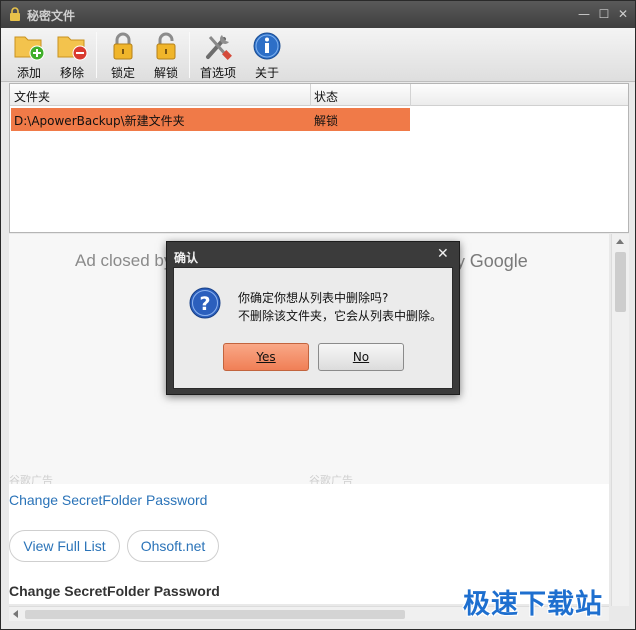 The image size is (636, 630). What do you see at coordinates (620, 241) in the screenshot?
I see `scroll-up-arrow-icon` at bounding box center [620, 241].